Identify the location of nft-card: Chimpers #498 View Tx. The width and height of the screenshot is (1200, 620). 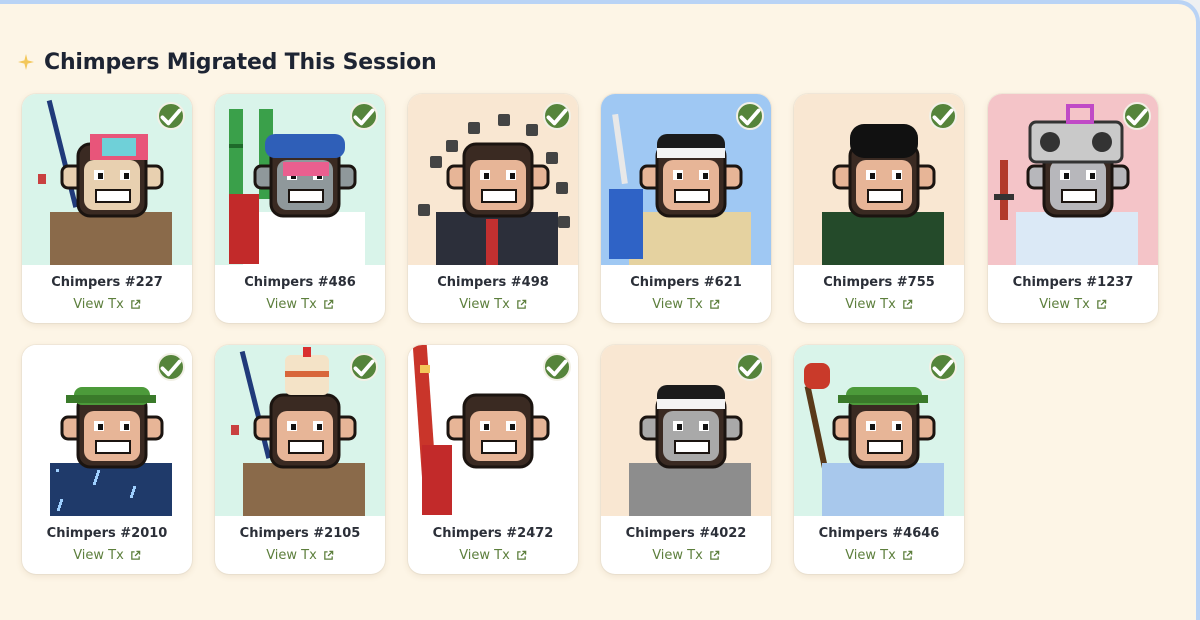
(493, 208).